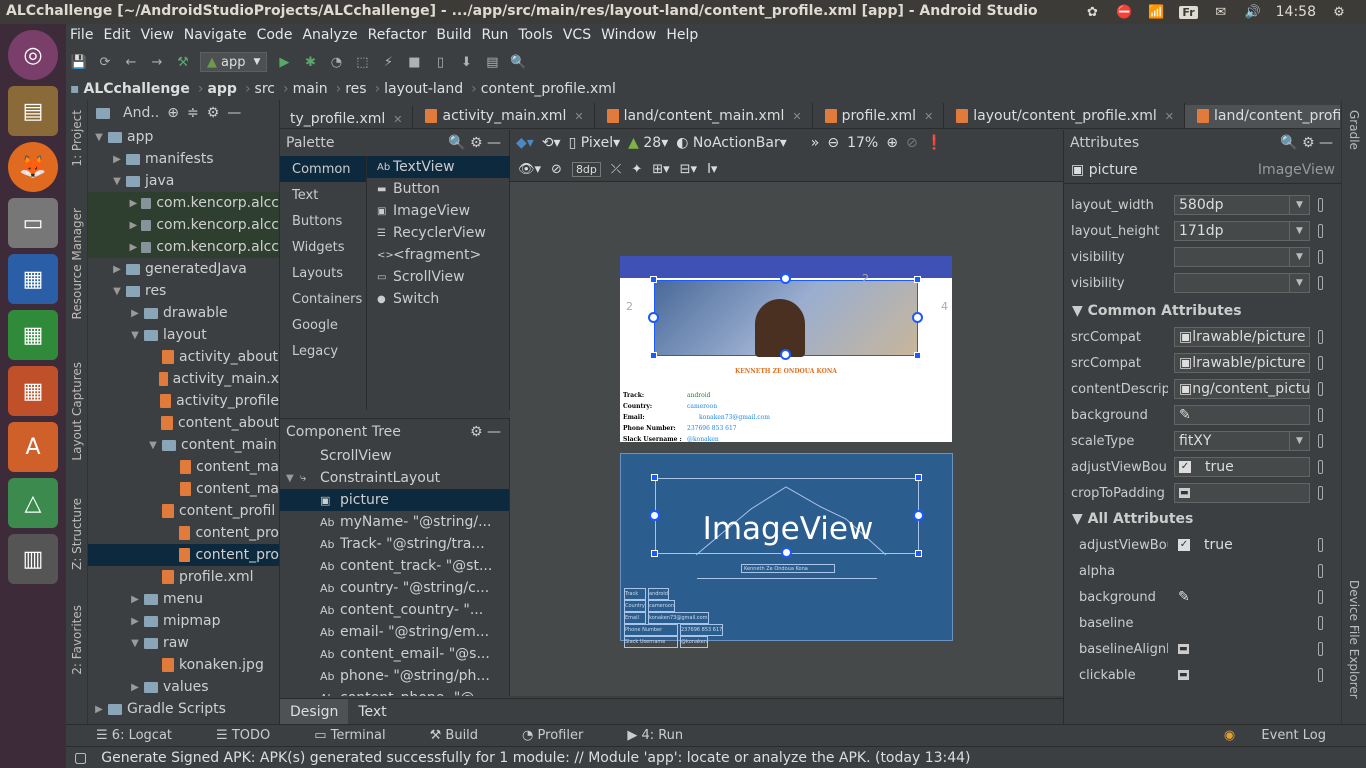 The image size is (1366, 768). I want to click on tab-layout-content-profile: layout/content_profile.xml ✕, so click(1064, 115).